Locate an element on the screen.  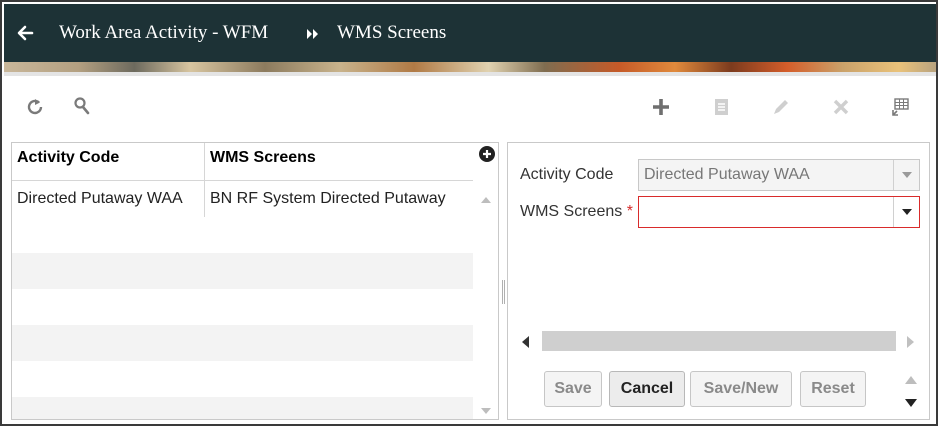
table-header: Activity Code WMS Screens is located at coordinates (242, 162).